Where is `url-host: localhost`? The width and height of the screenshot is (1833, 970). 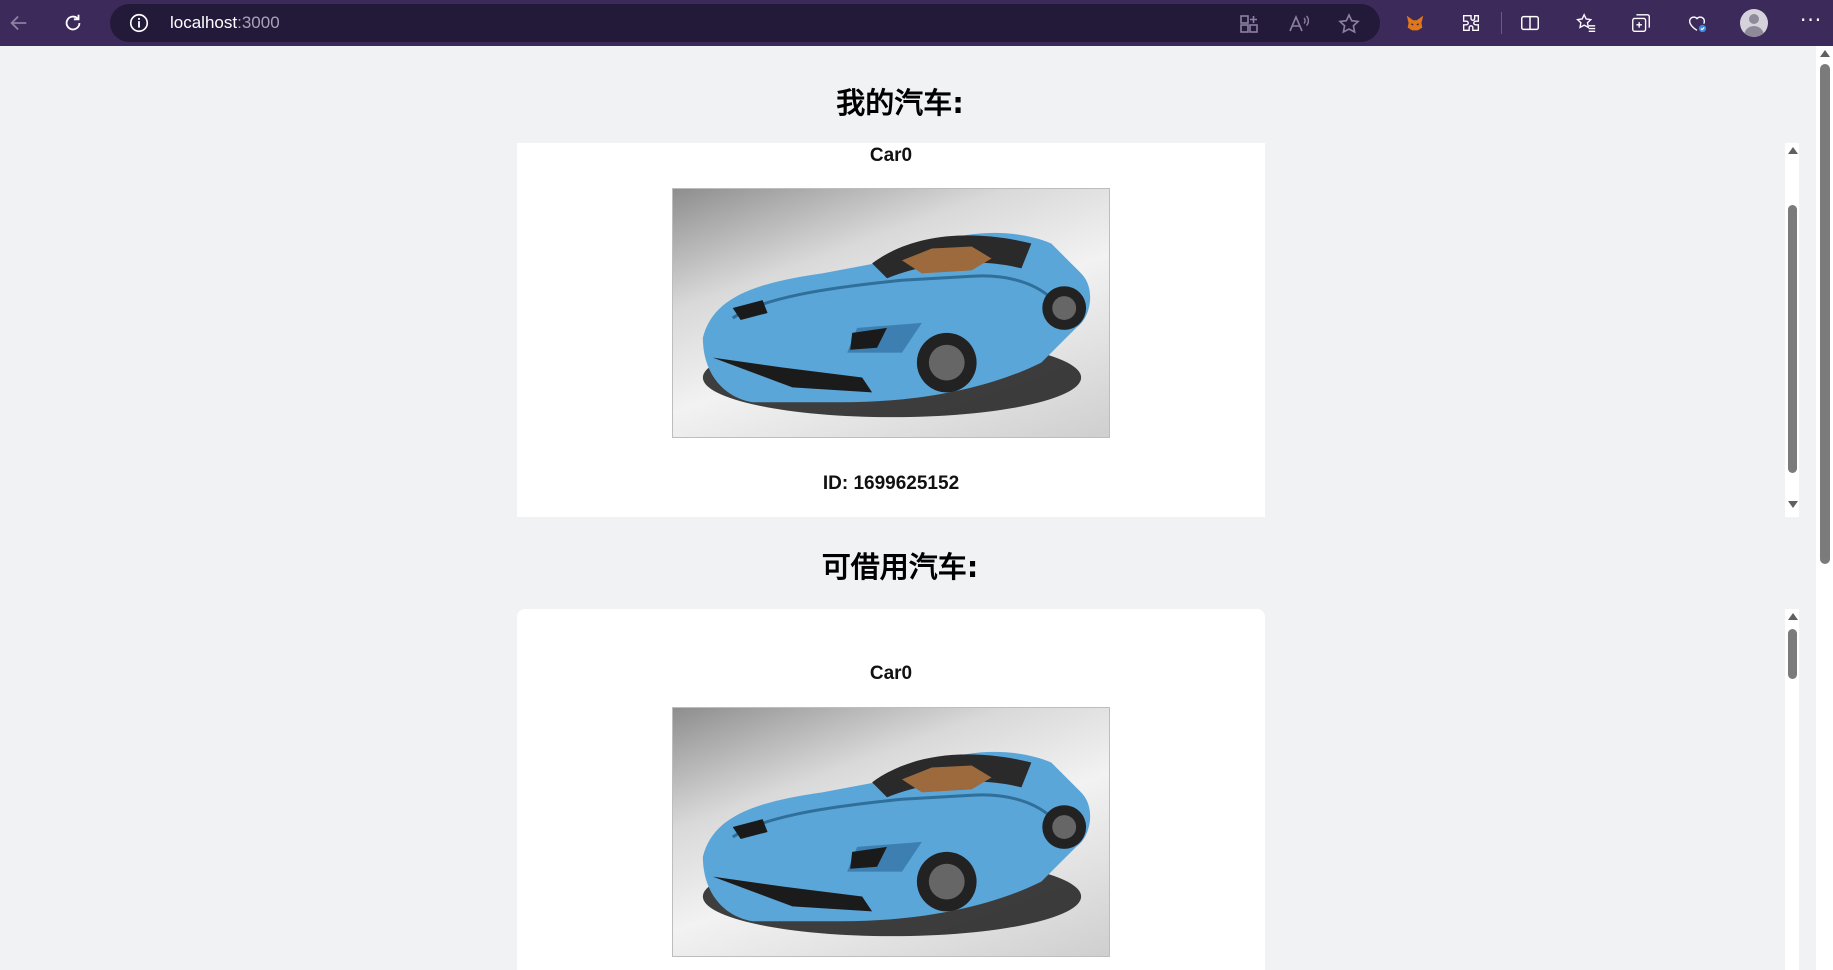
url-host: localhost is located at coordinates (204, 22).